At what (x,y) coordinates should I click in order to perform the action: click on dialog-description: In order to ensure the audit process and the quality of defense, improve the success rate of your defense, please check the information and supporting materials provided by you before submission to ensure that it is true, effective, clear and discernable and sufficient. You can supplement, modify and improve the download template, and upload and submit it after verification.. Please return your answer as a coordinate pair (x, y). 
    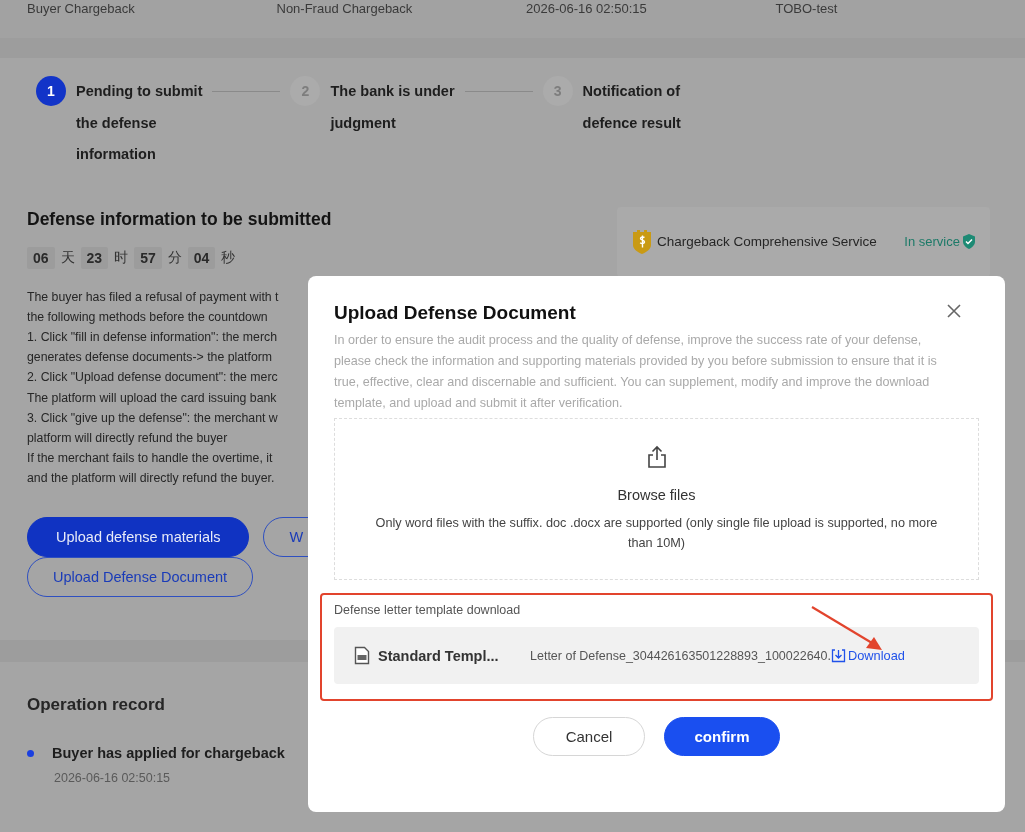
    Looking at the image, I should click on (636, 372).